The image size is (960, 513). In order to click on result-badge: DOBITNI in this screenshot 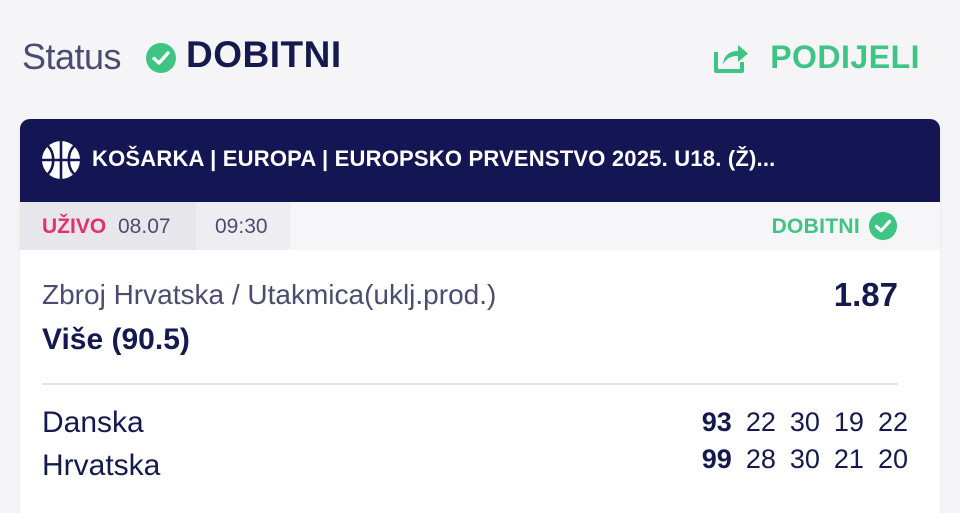, I will do `click(815, 226)`.